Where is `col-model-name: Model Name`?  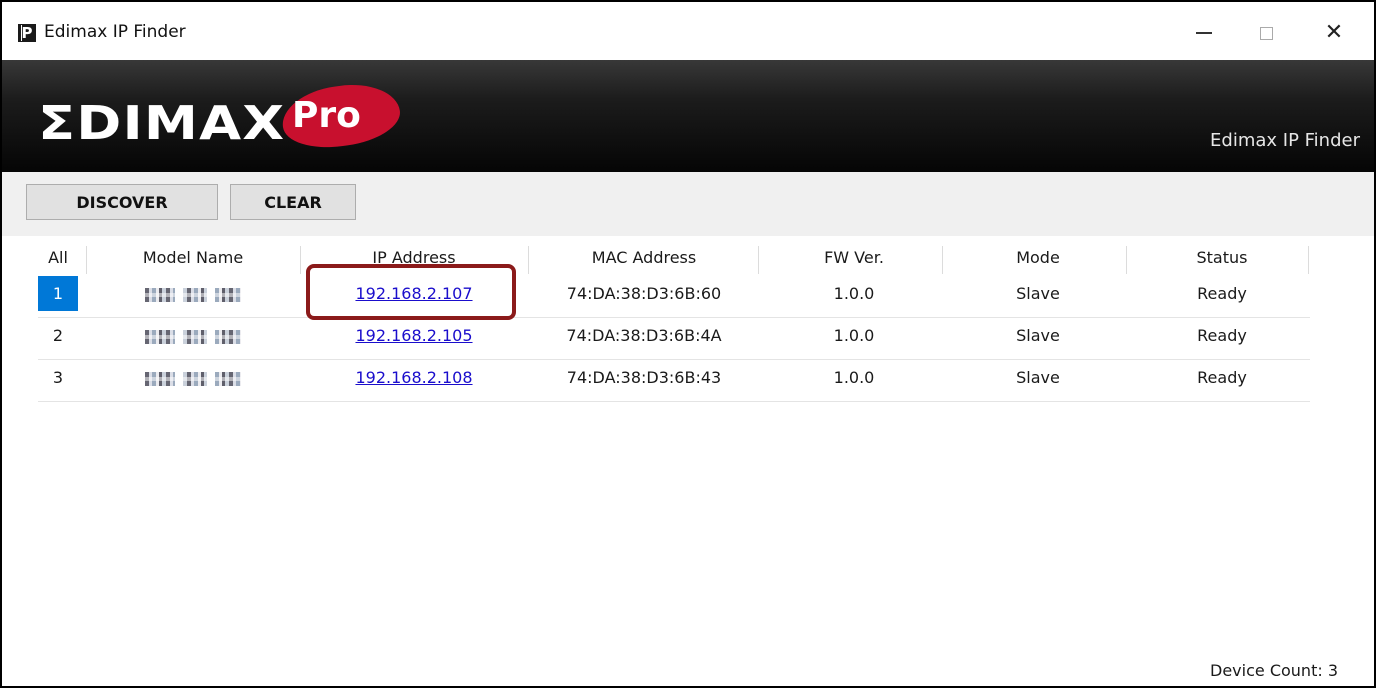 col-model-name: Model Name is located at coordinates (193, 257).